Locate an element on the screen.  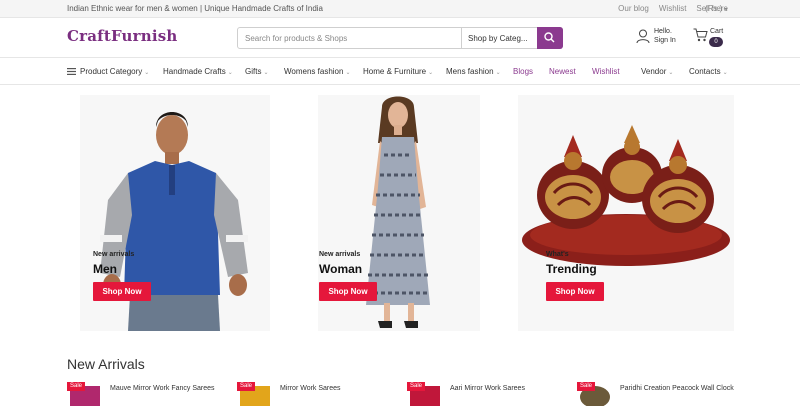
currency-label: (Rs.) is located at coordinates (714, 8).